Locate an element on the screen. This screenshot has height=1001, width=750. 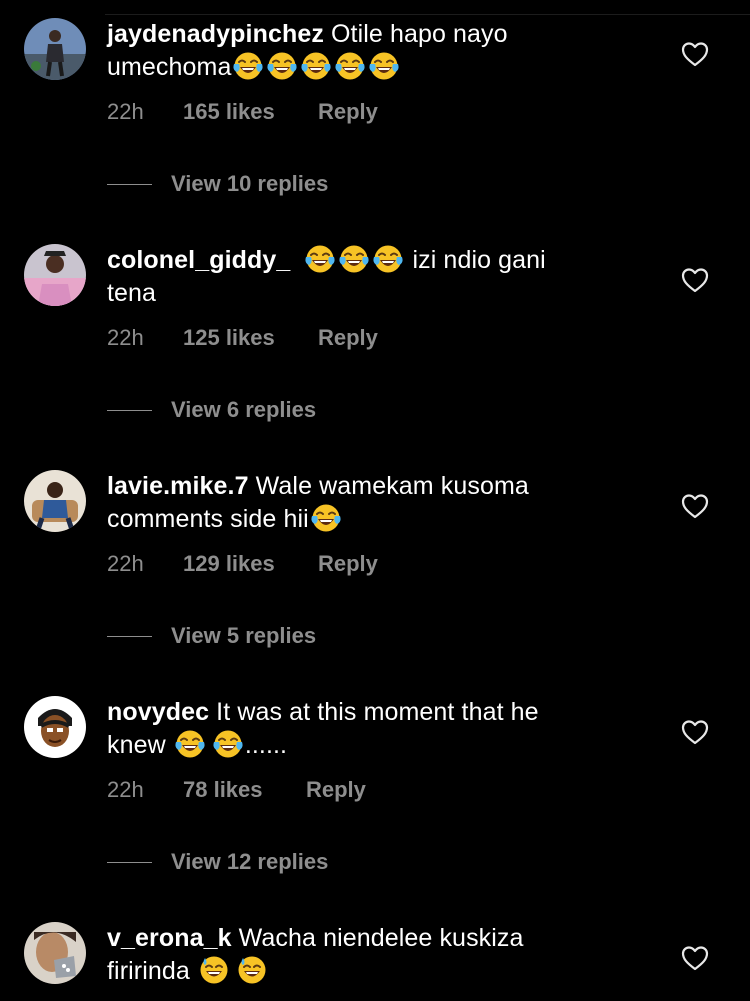
comment-text: colonel_giddy_ izi ndio gani tena is located at coordinates (367, 277).